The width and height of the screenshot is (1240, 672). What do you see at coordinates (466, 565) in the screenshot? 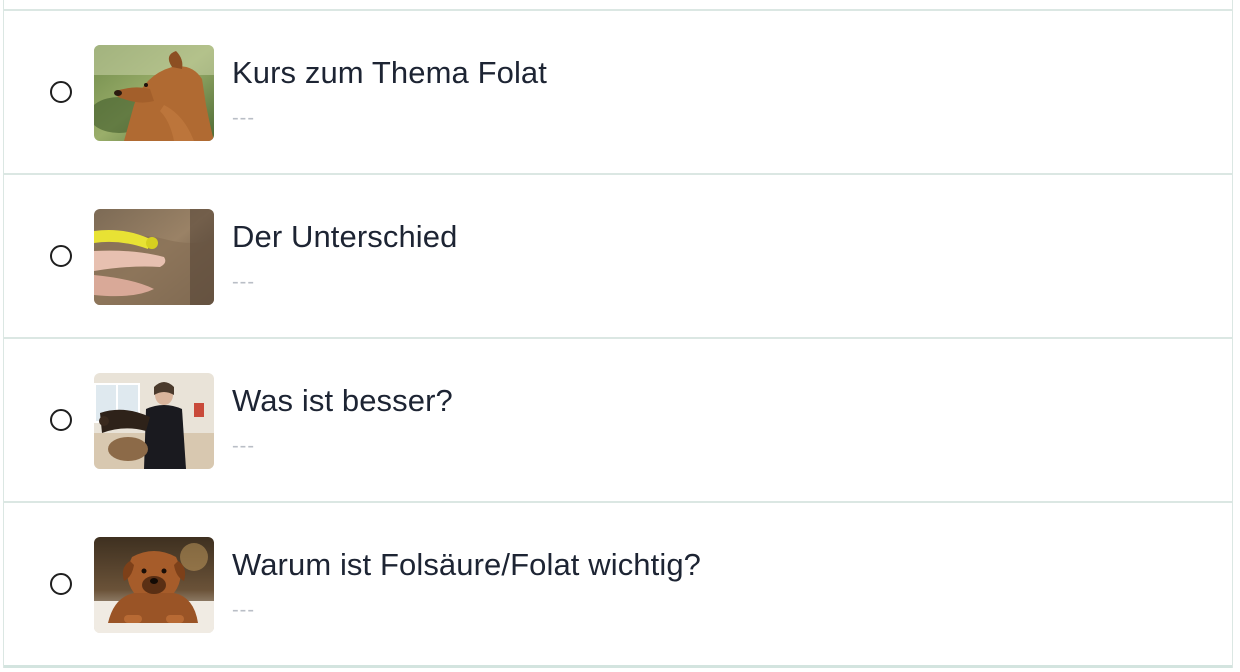
I see `lesson-title: Warum ist Folsäure/Folat wichtig?` at bounding box center [466, 565].